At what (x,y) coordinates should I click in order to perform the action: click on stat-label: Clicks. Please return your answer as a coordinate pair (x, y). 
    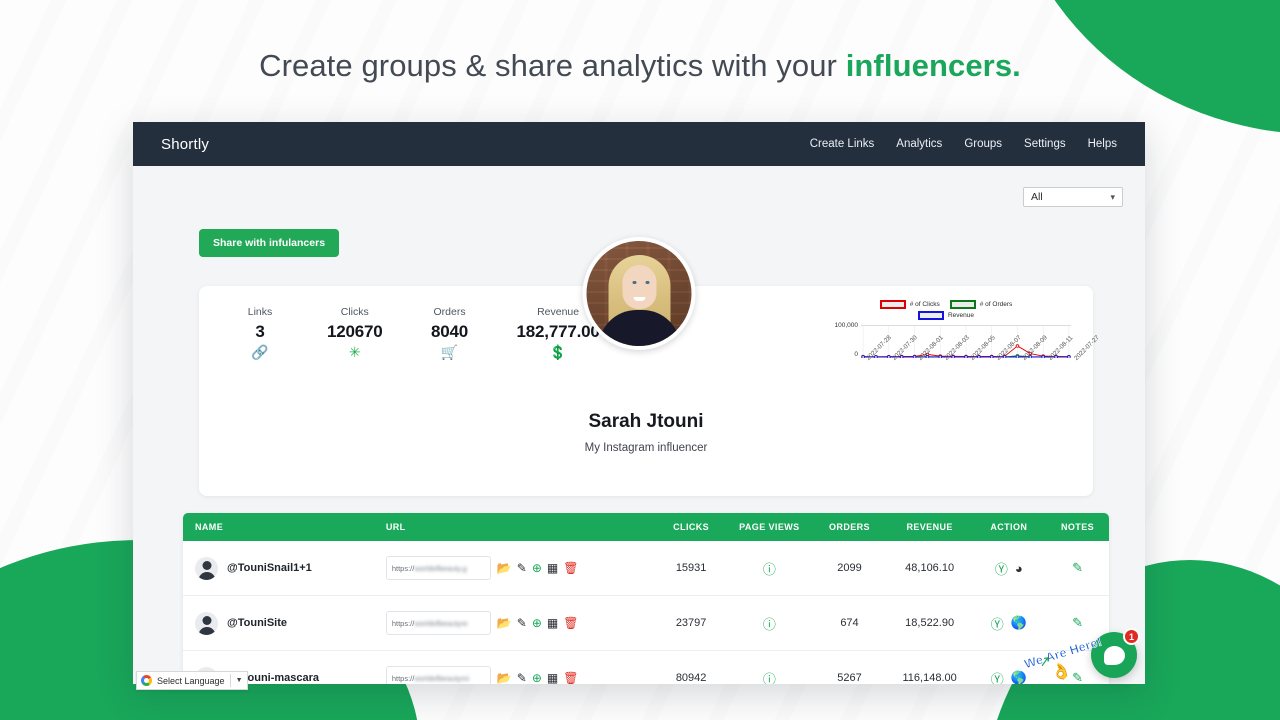
    Looking at the image, I should click on (354, 312).